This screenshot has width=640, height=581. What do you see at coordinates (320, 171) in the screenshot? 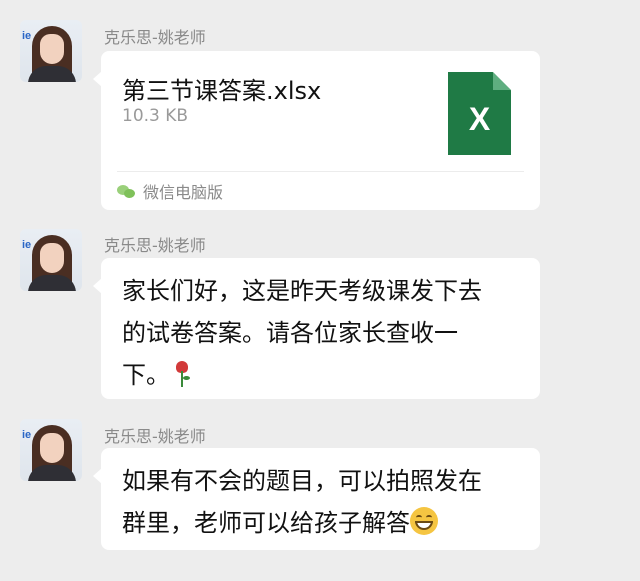
I see `divider` at bounding box center [320, 171].